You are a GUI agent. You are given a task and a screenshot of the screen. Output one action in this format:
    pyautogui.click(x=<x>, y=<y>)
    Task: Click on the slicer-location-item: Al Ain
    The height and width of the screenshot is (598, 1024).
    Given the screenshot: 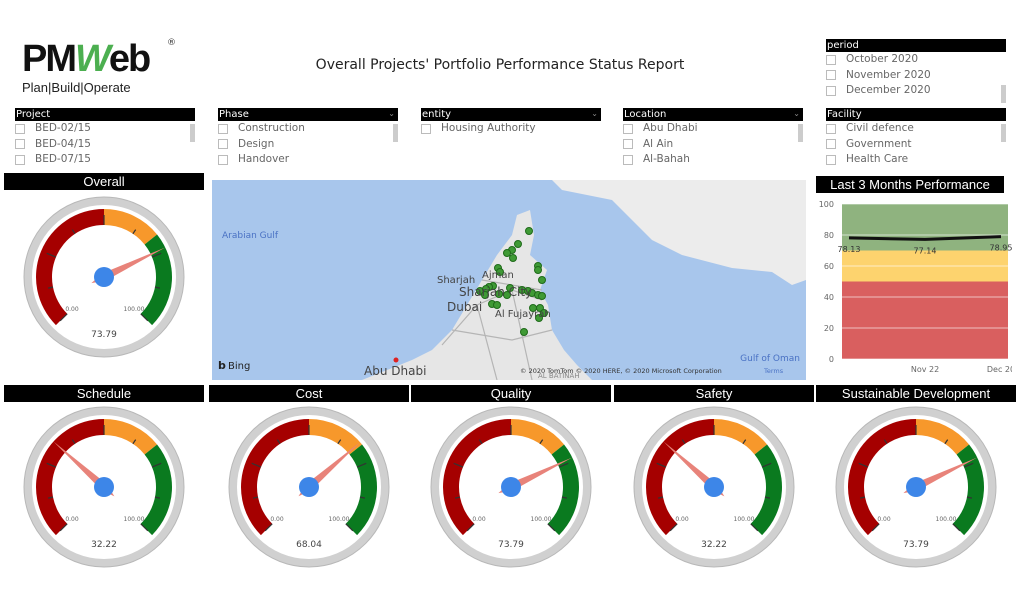 What is the action you would take?
    pyautogui.click(x=713, y=145)
    